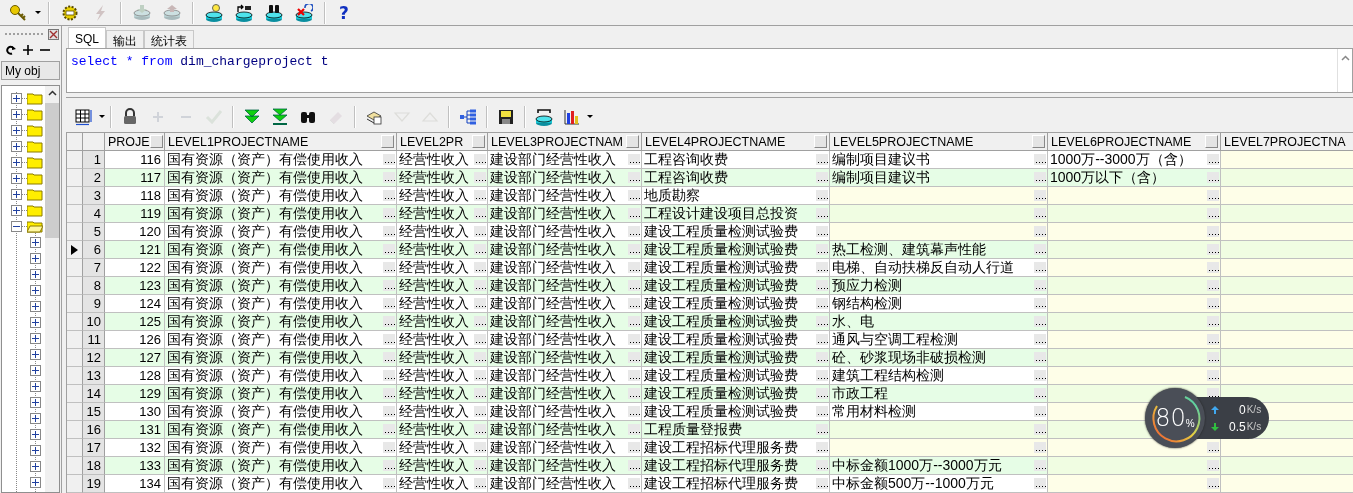  I want to click on table-cell: 120, so click(135, 232).